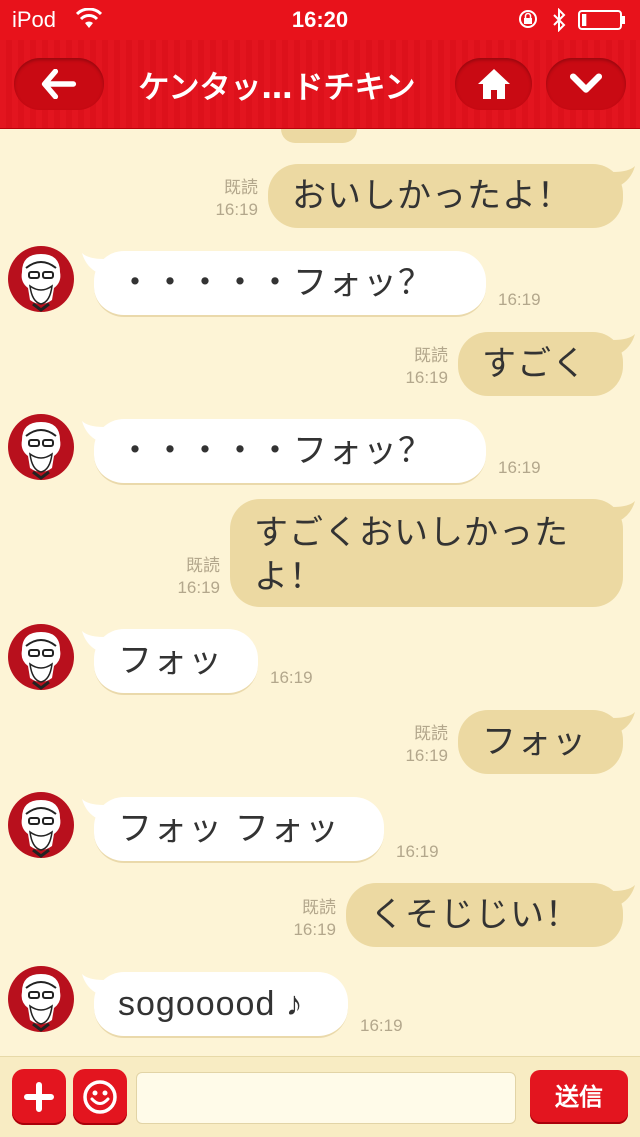 The width and height of the screenshot is (640, 1137). What do you see at coordinates (215, 1005) in the screenshot?
I see `incoming-message-bubble: sogooood ♪` at bounding box center [215, 1005].